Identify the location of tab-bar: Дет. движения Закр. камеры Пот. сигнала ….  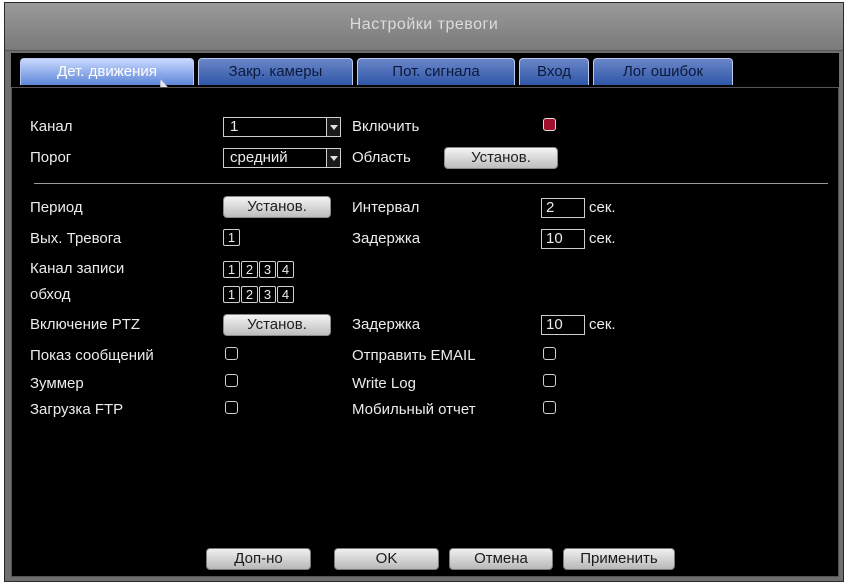
(425, 70).